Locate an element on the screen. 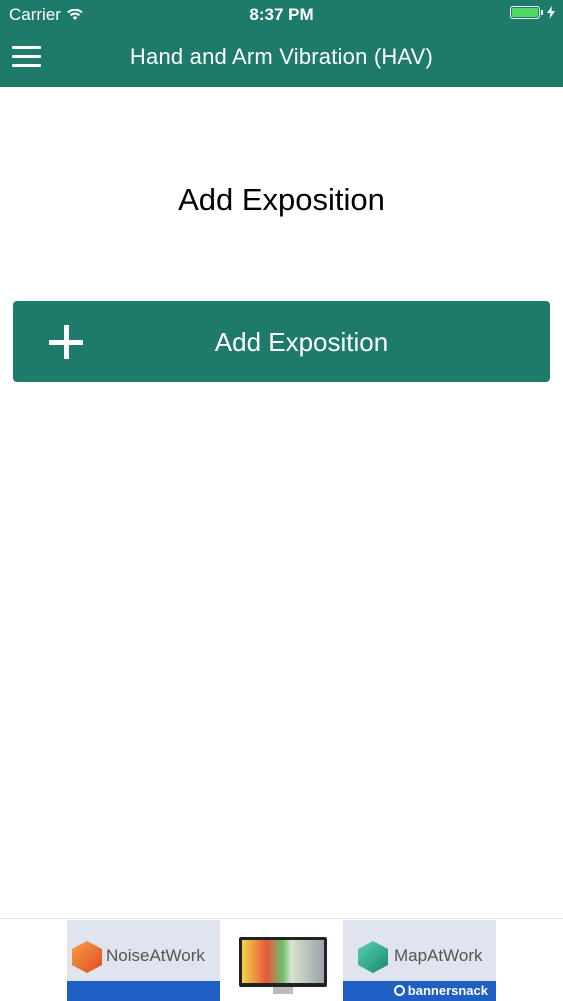 The image size is (563, 1001). battery-icon is located at coordinates (525, 12).